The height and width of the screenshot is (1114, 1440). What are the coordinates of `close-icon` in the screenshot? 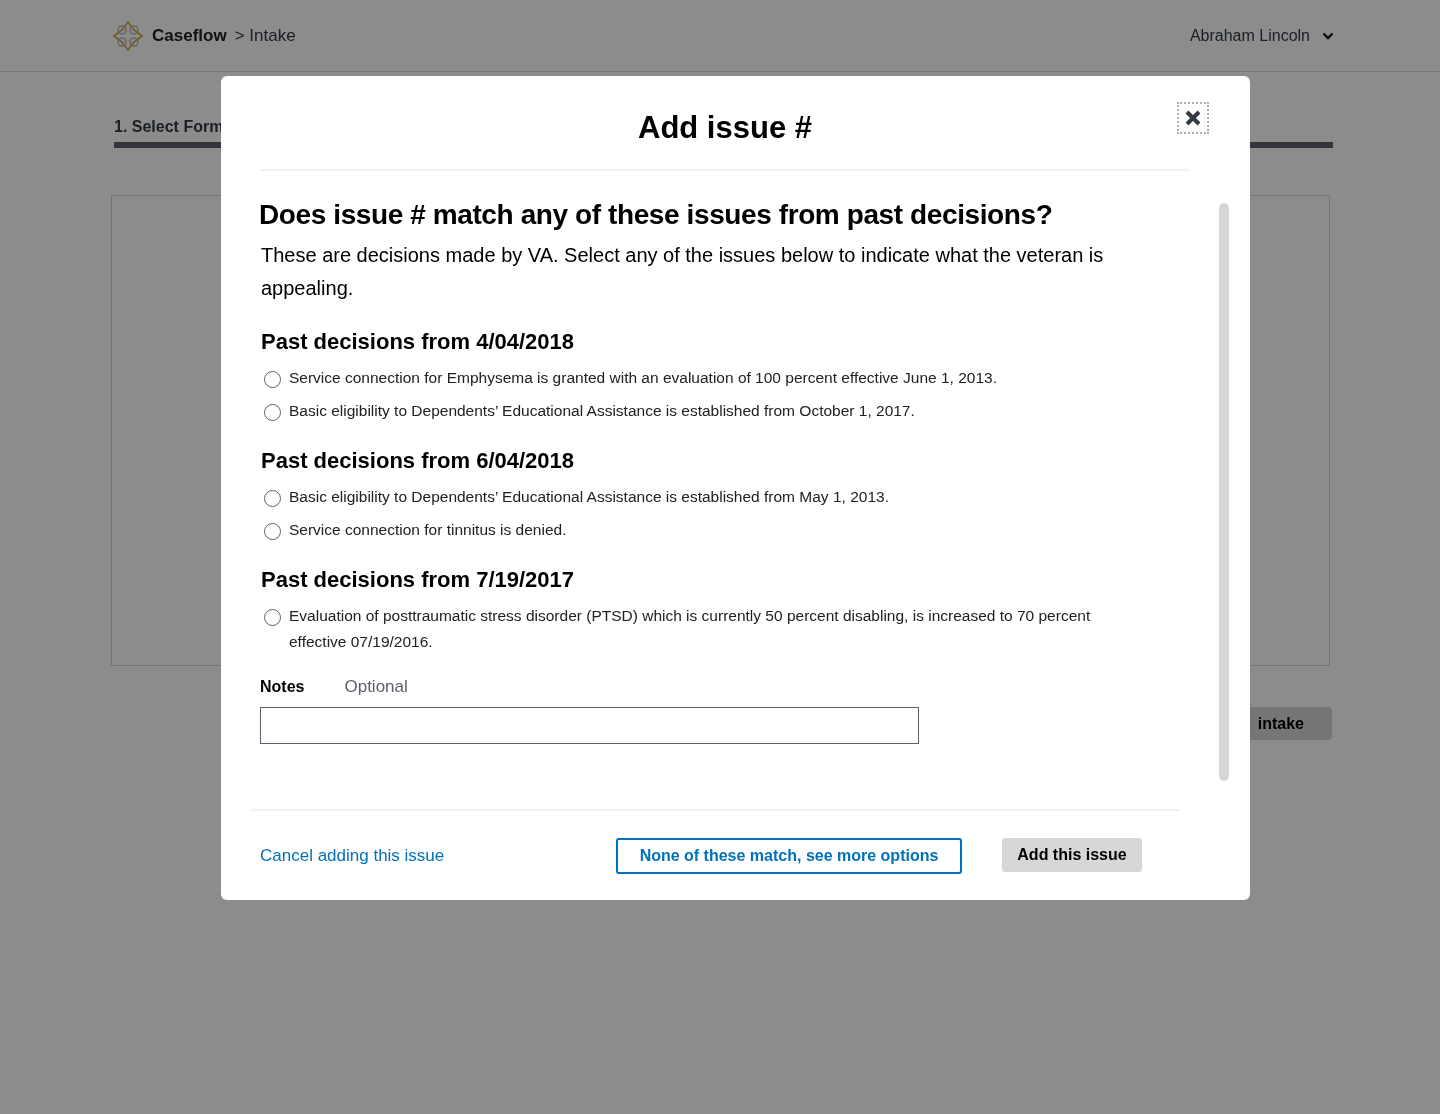 It's located at (1193, 118).